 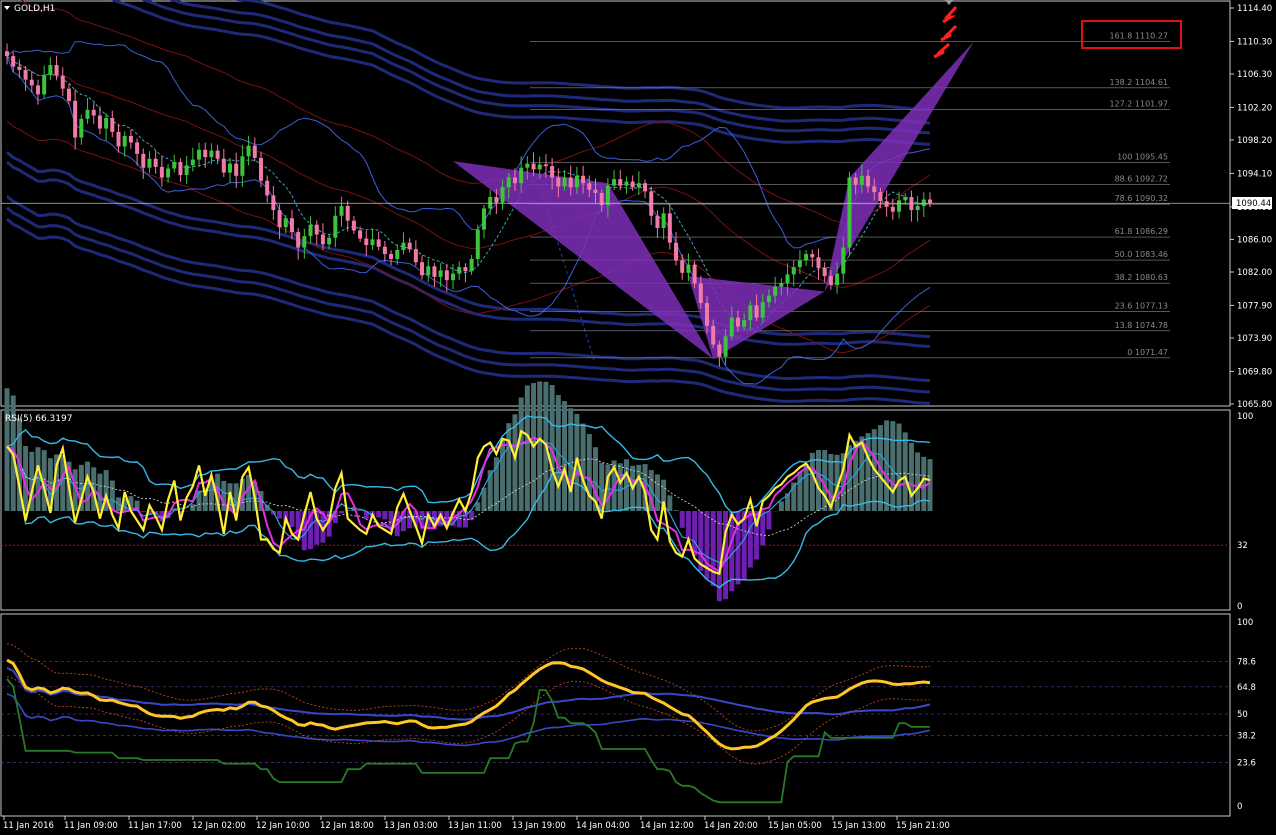 What do you see at coordinates (1138, 36) in the screenshot?
I see `fib-level-label: 161.8 1110.27` at bounding box center [1138, 36].